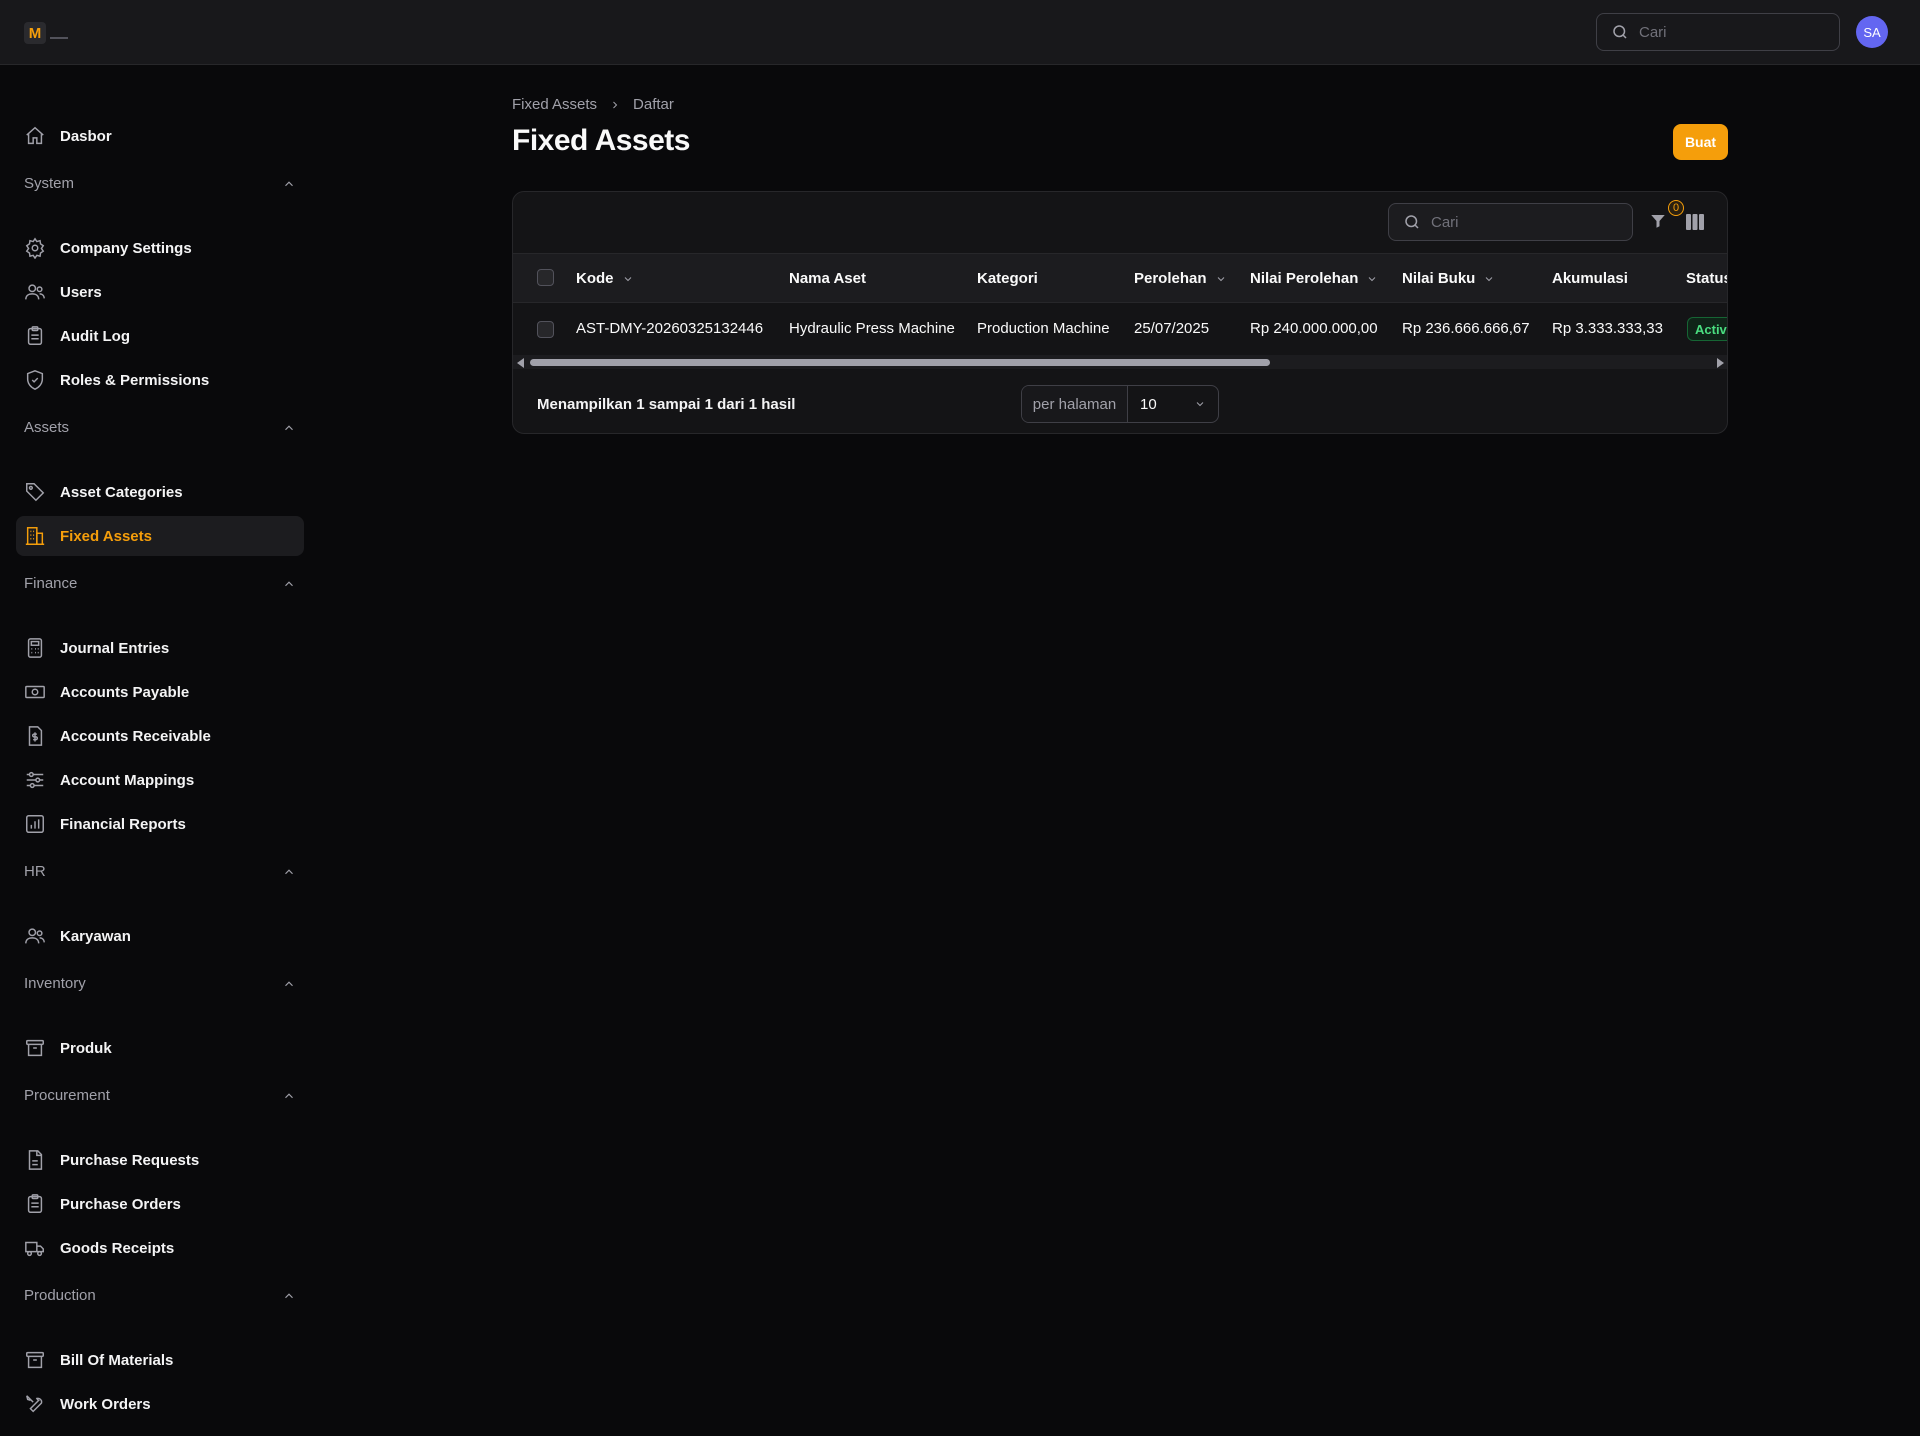  Describe the element at coordinates (1510, 222) in the screenshot. I see `table-search-input: Cari` at that location.